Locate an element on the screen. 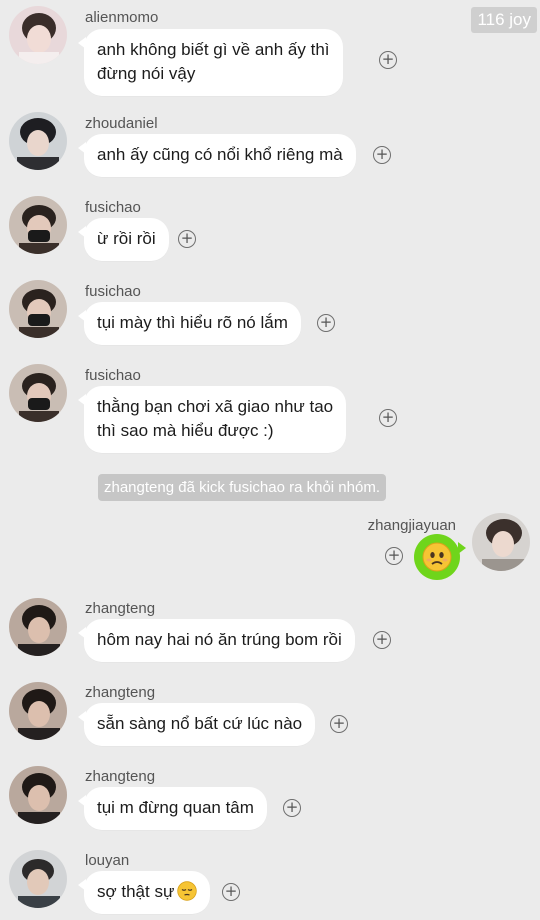  message-text: ừ rồi rồi is located at coordinates (126, 238).